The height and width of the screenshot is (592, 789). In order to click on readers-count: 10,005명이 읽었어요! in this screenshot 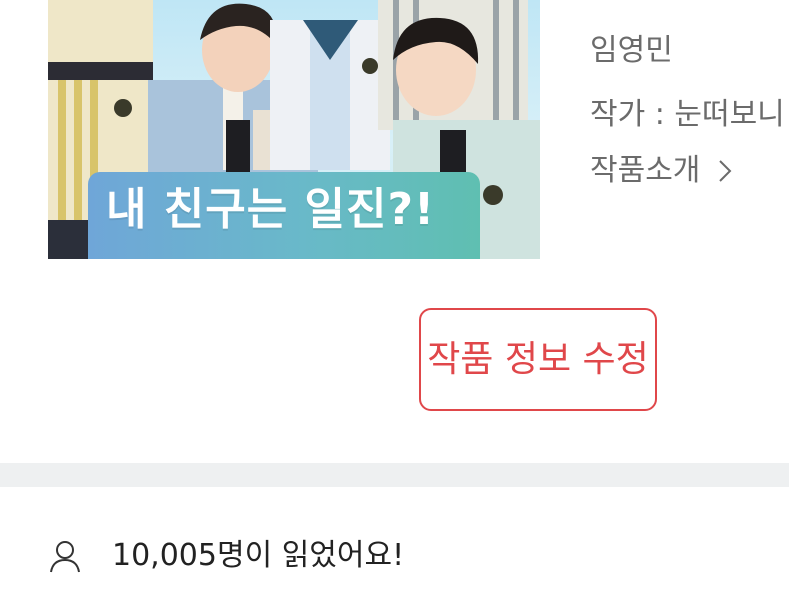, I will do `click(226, 556)`.